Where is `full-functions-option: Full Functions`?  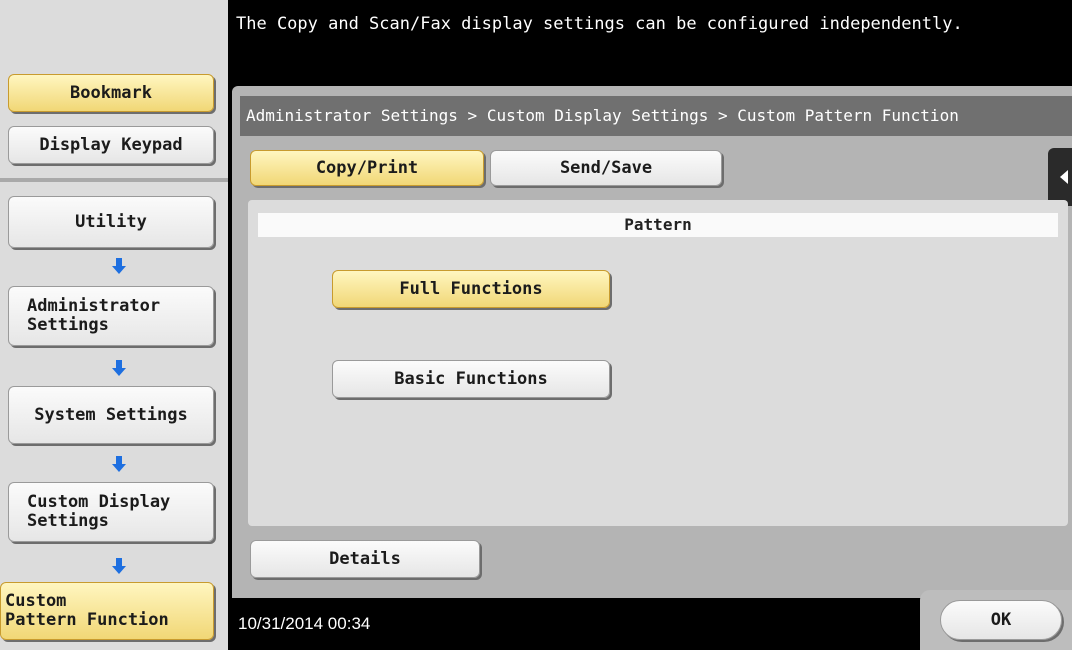 full-functions-option: Full Functions is located at coordinates (471, 289).